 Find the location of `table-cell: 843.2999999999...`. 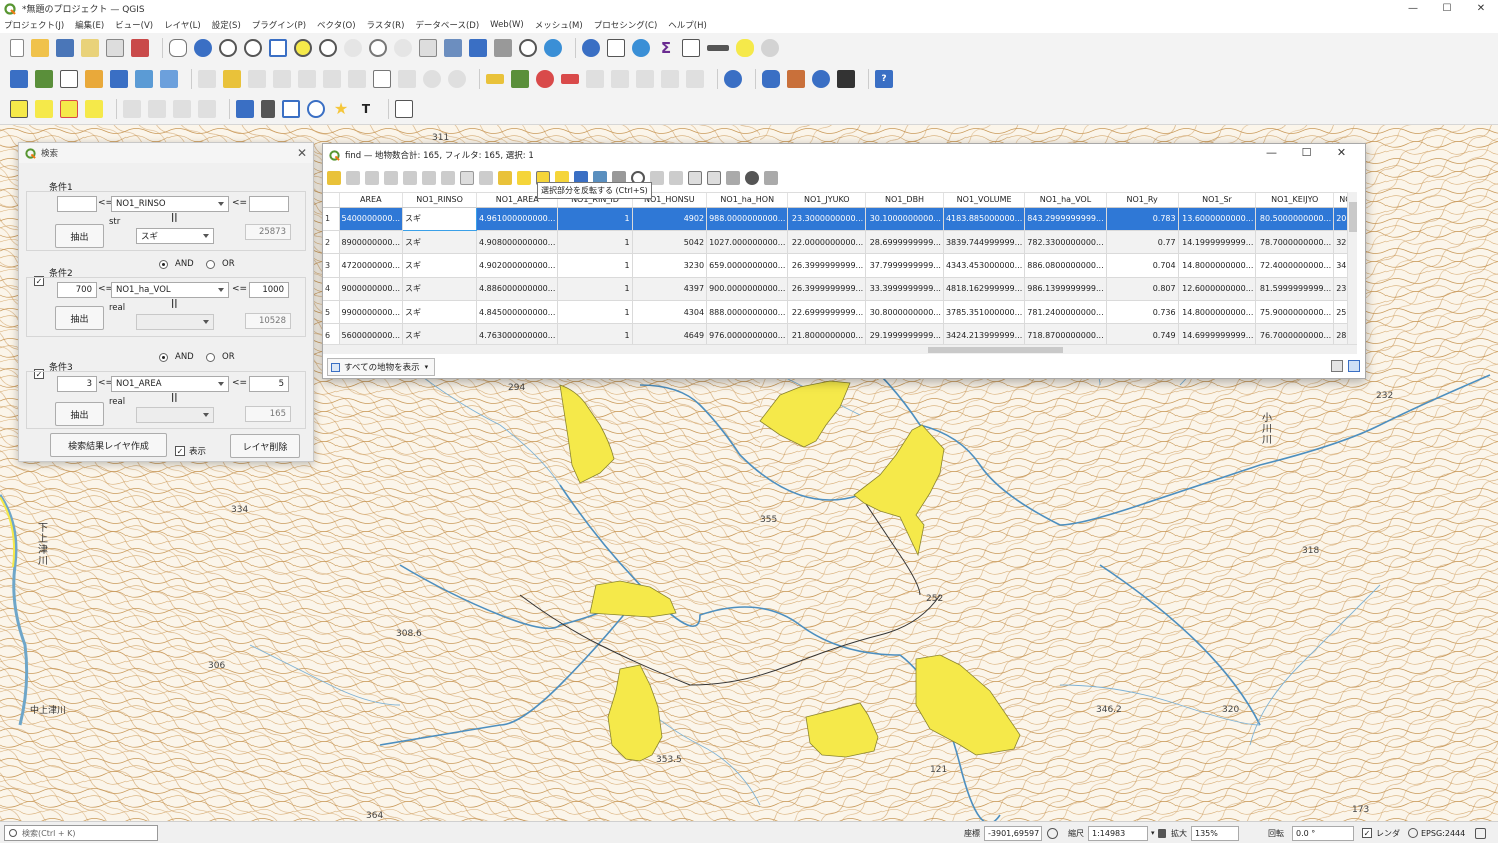

table-cell: 843.2999999999... is located at coordinates (1065, 219).